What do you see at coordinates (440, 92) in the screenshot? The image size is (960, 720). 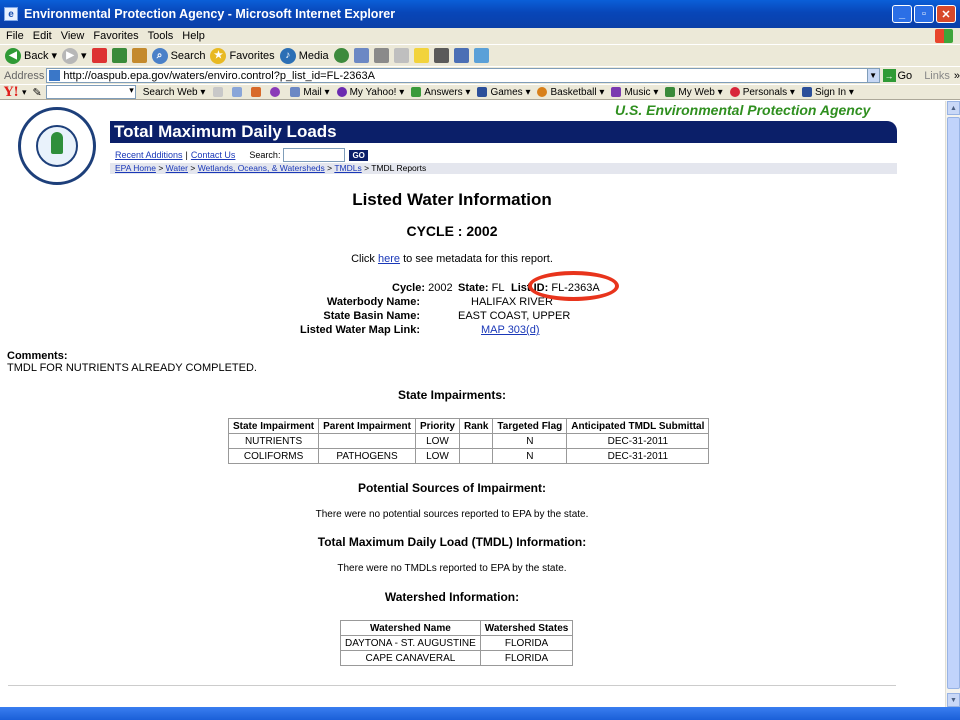 I see `answers-button: Answers ▾` at bounding box center [440, 92].